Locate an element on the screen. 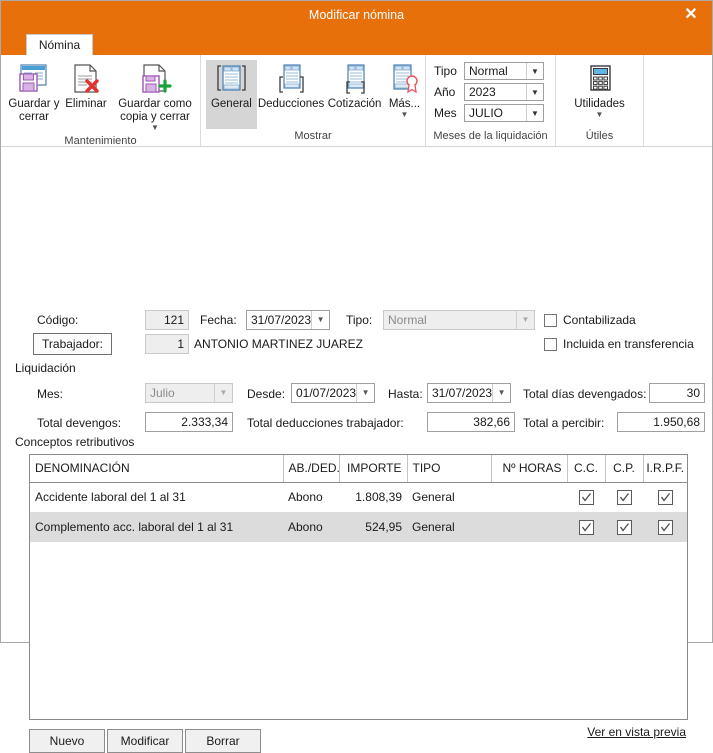 This screenshot has height=753, width=713. general-button: General is located at coordinates (231, 94).